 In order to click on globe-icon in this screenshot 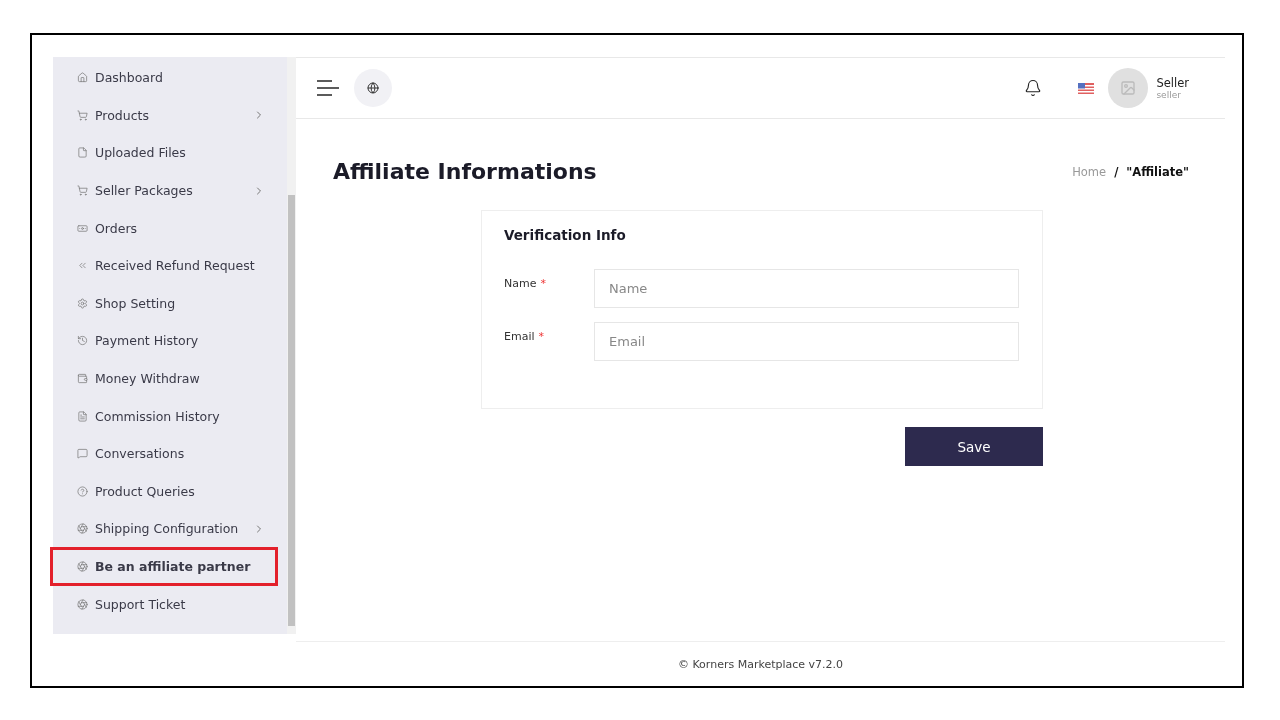, I will do `click(373, 88)`.